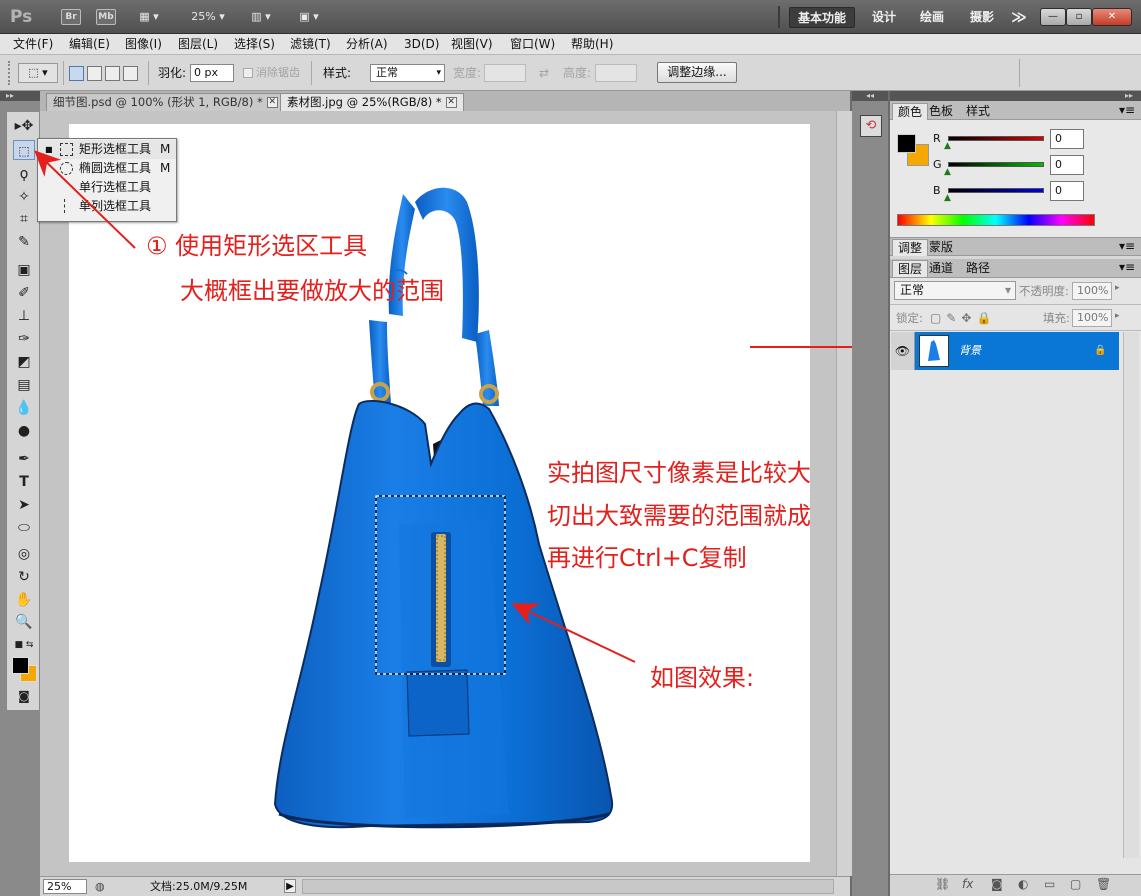 The image size is (1141, 896). Describe the element at coordinates (85, 199) in the screenshot. I see `arrow-to-marquee-tool` at that location.